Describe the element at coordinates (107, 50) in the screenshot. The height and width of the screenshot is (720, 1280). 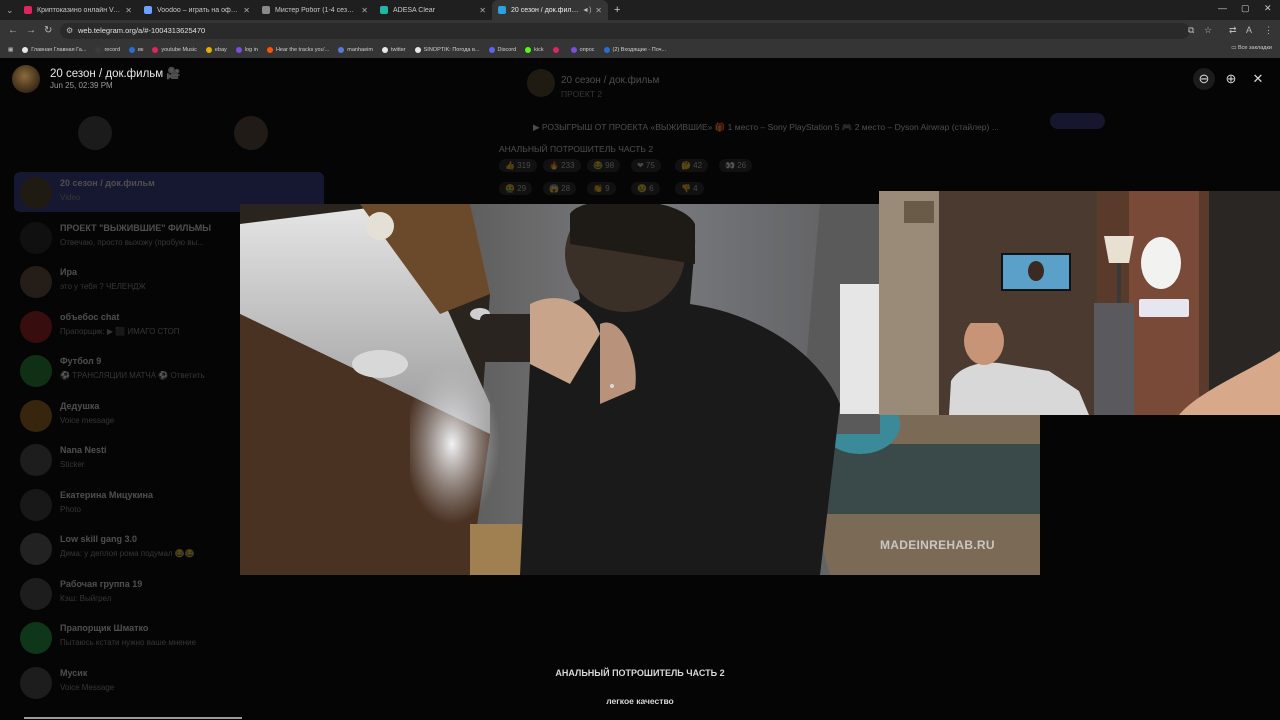
I see `bookmark-item: record` at that location.